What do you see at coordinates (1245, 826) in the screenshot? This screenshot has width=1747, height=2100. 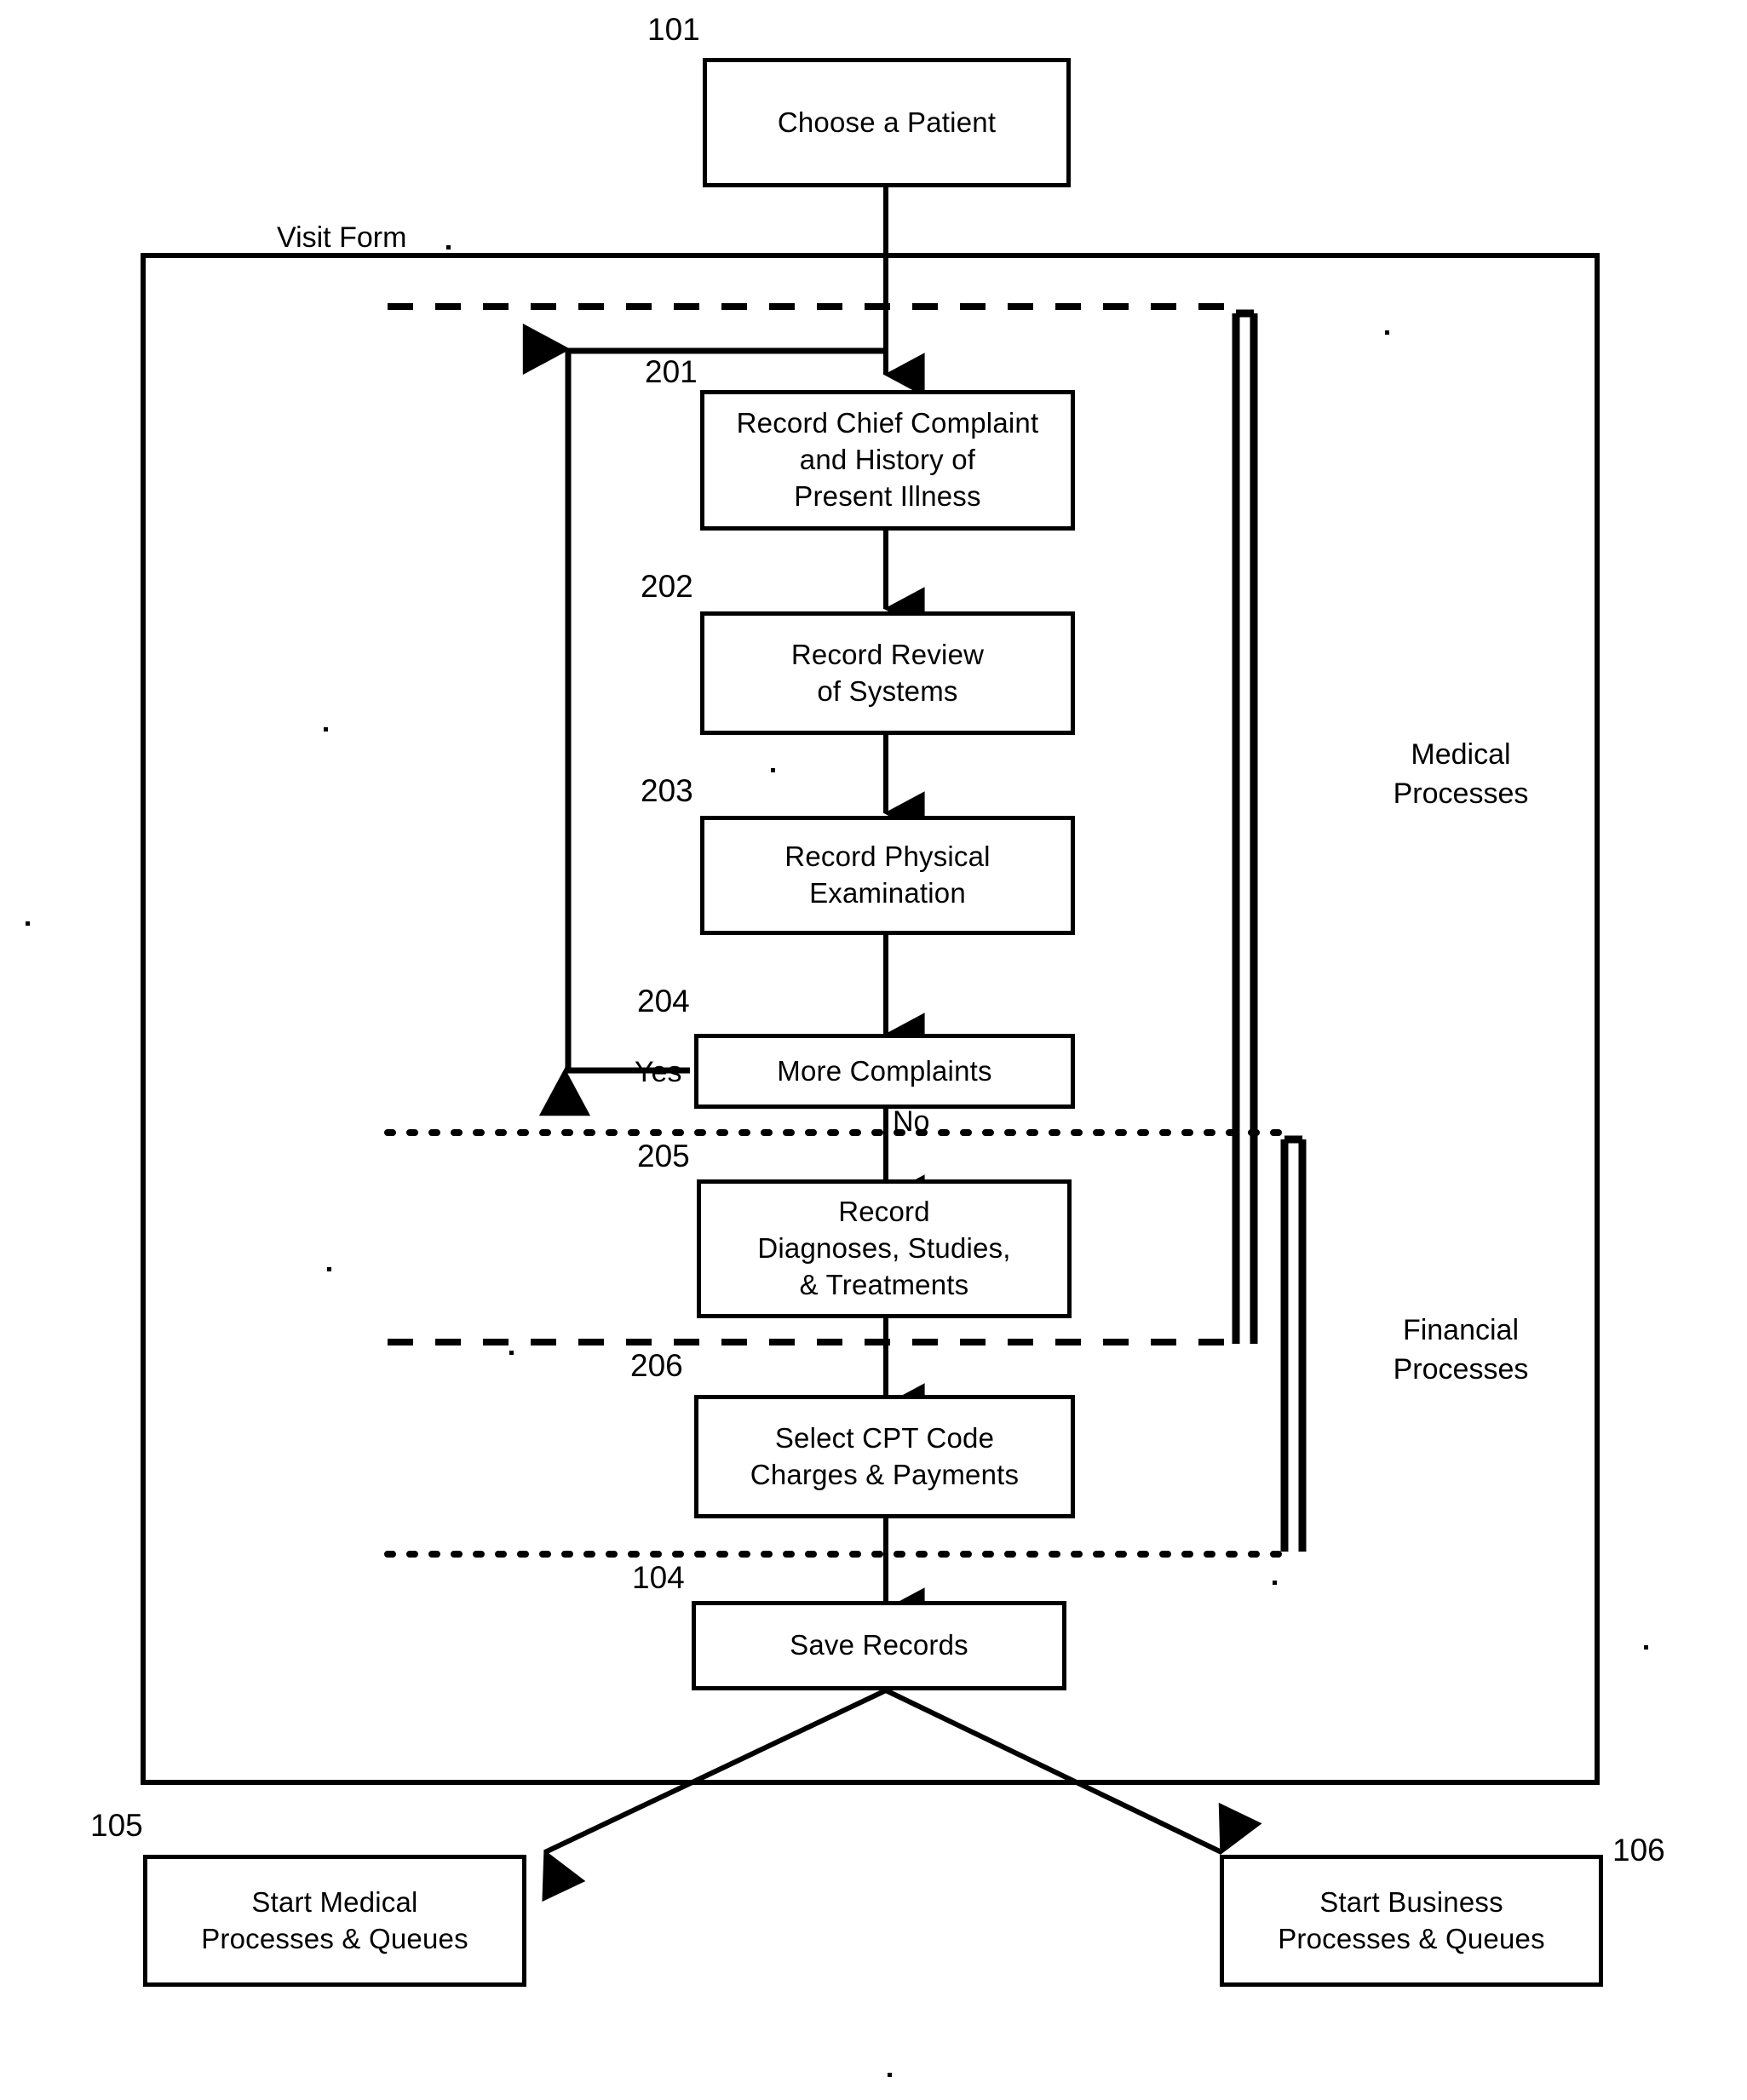 I see `medical-processes-bracket` at bounding box center [1245, 826].